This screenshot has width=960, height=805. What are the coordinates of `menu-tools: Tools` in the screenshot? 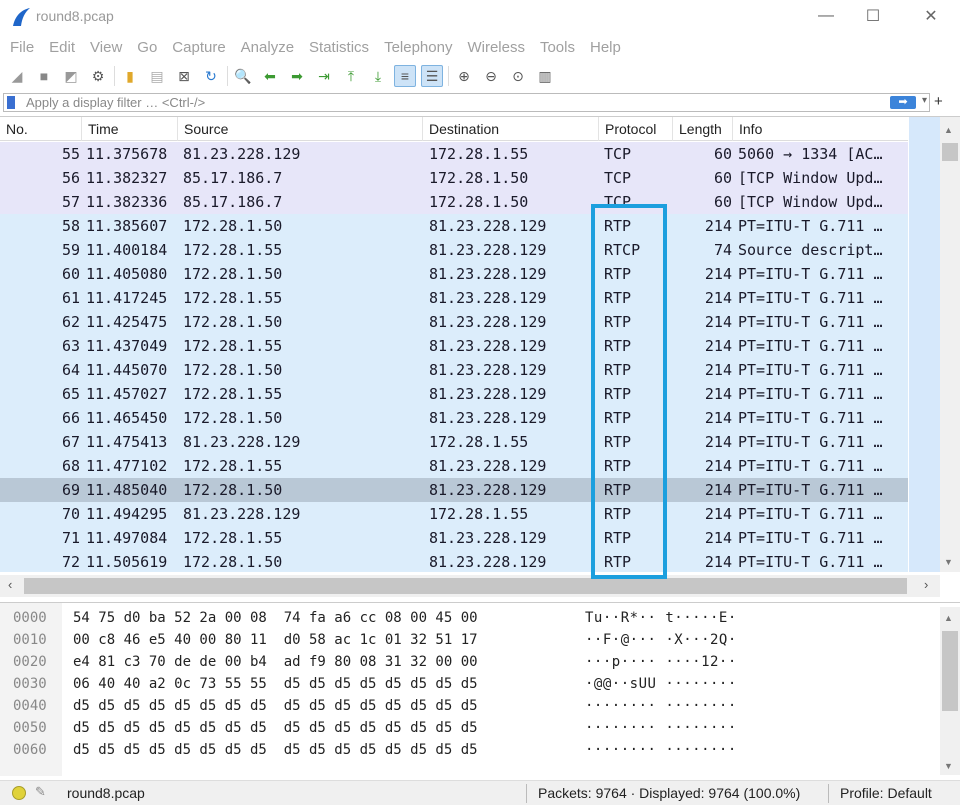 It's located at (557, 48).